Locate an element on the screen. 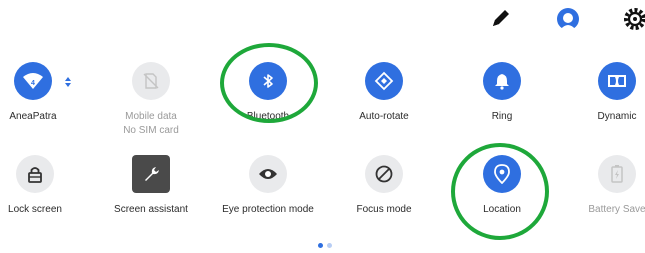 The height and width of the screenshot is (253, 645). tile-label: Focus mode is located at coordinates (384, 209).